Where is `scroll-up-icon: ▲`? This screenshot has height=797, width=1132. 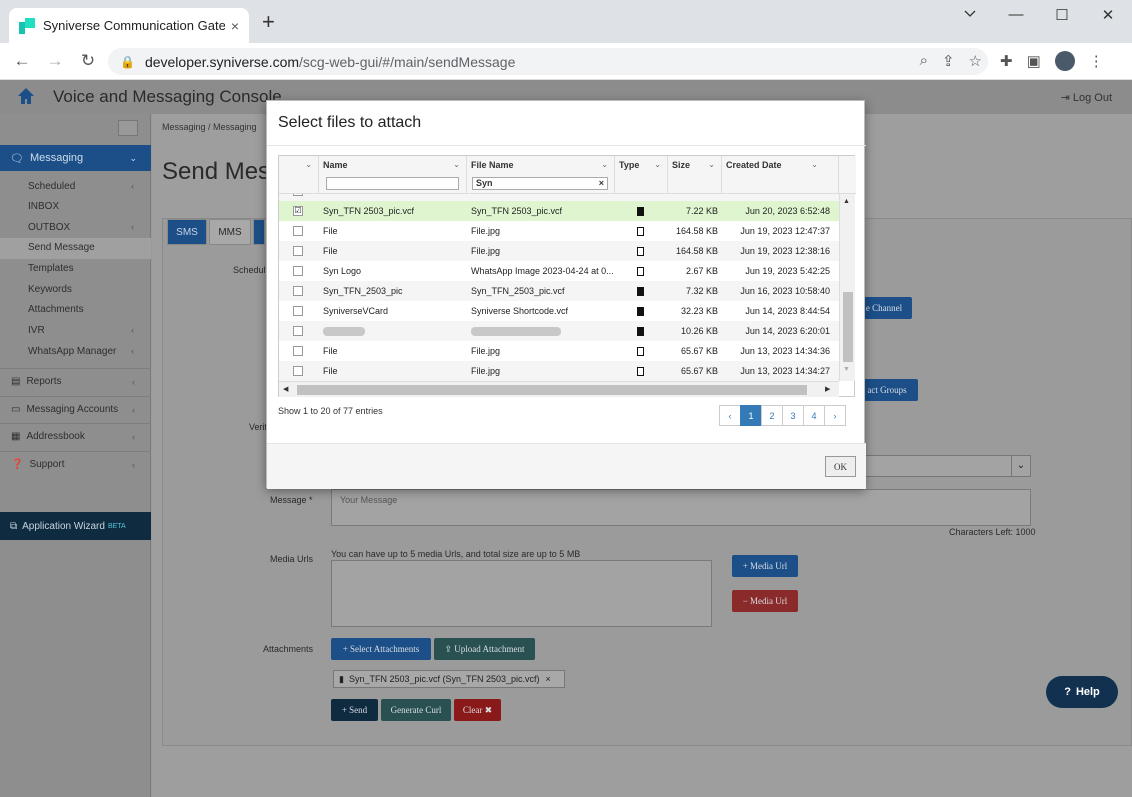
scroll-up-icon: ▲ is located at coordinates (846, 201).